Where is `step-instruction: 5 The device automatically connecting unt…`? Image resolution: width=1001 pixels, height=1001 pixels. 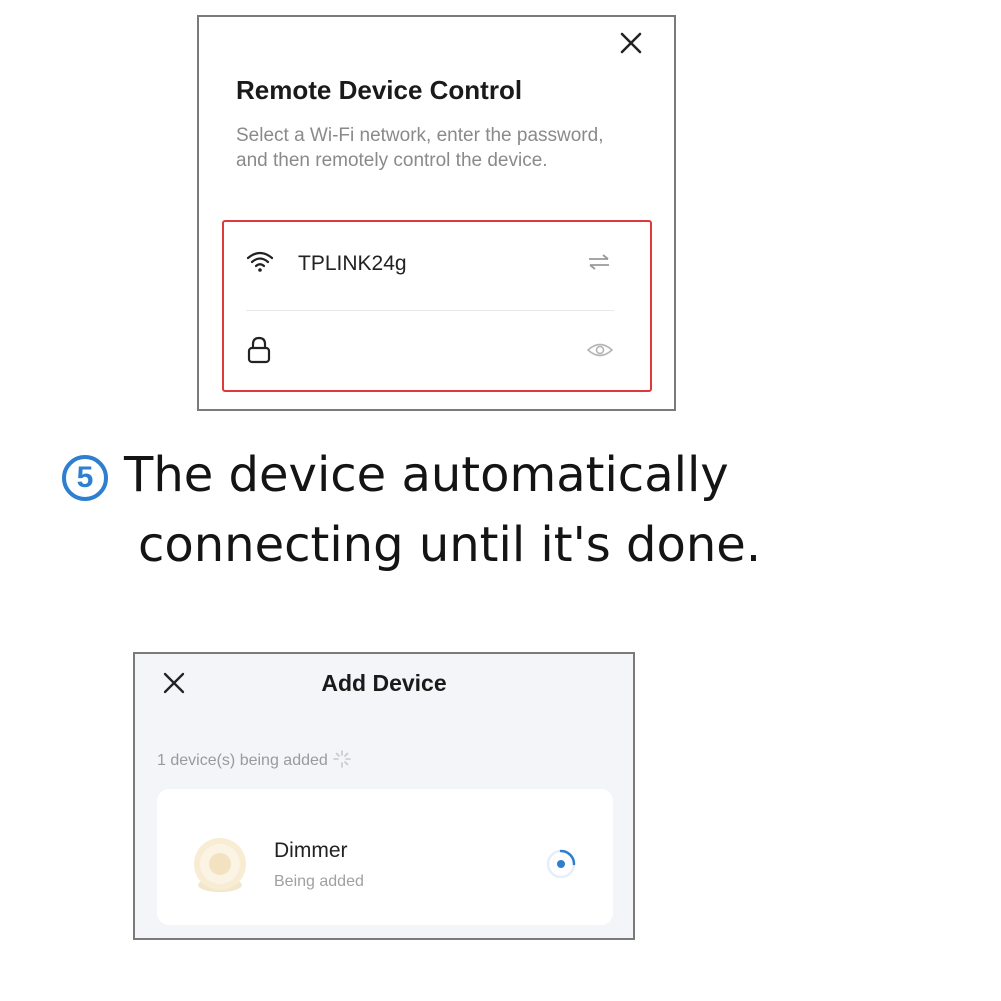
step-instruction: 5 The device automatically connecting unt… is located at coordinates (411, 510).